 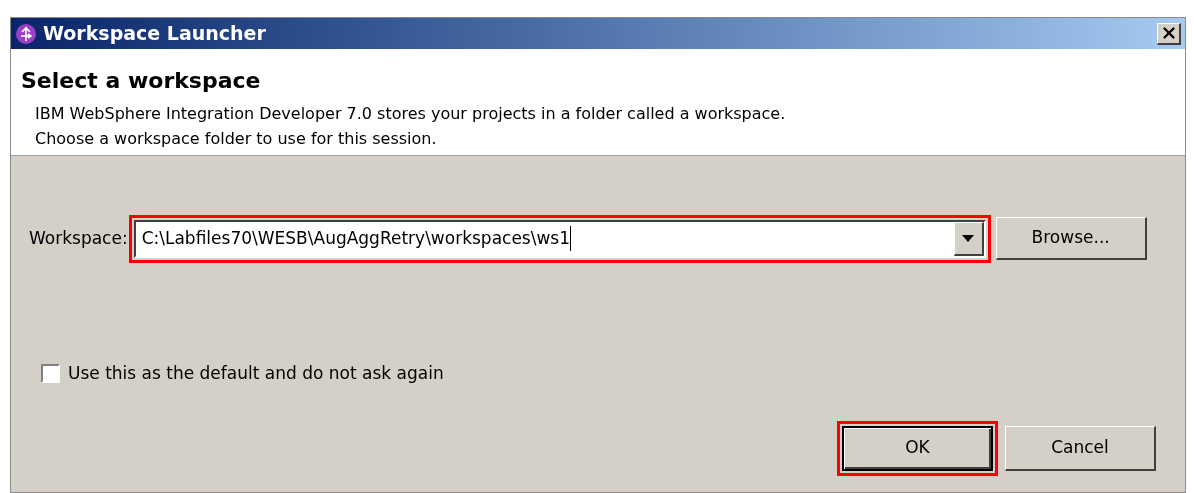 I want to click on dropdown-button, so click(x=968, y=238).